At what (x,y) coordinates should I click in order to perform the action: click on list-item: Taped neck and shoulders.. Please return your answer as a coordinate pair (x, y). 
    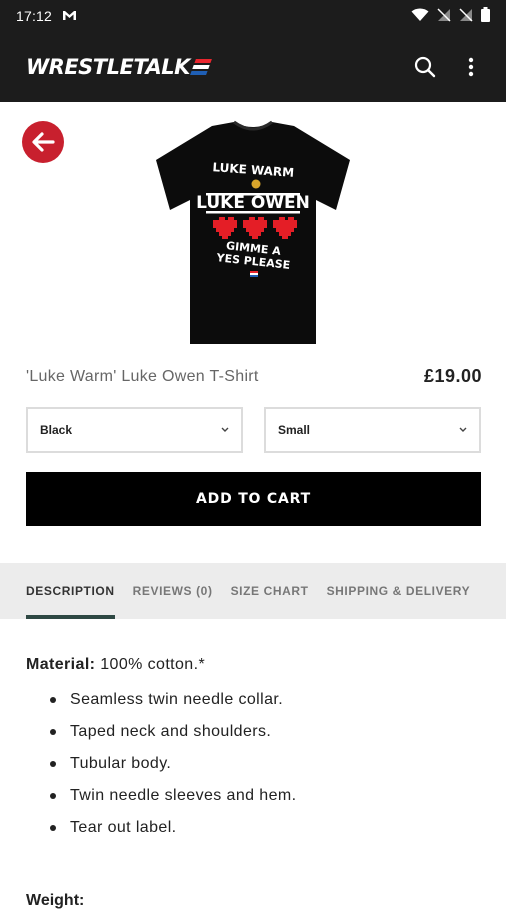
    Looking at the image, I should click on (266, 738).